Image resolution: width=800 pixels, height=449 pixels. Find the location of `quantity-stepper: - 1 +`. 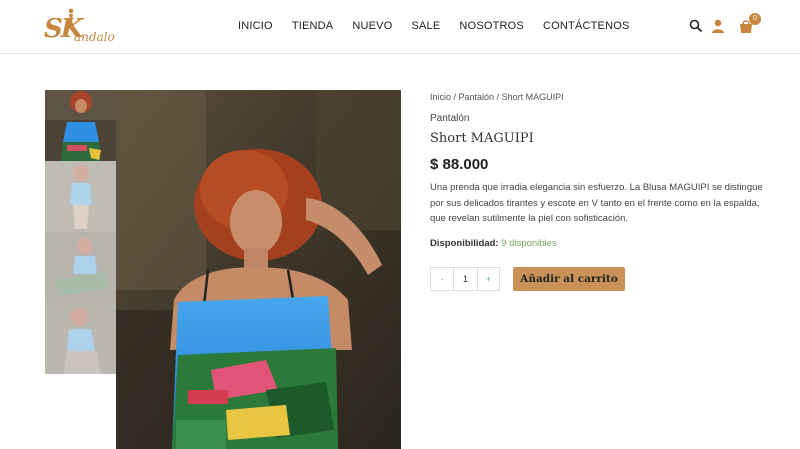

quantity-stepper: - 1 + is located at coordinates (465, 279).